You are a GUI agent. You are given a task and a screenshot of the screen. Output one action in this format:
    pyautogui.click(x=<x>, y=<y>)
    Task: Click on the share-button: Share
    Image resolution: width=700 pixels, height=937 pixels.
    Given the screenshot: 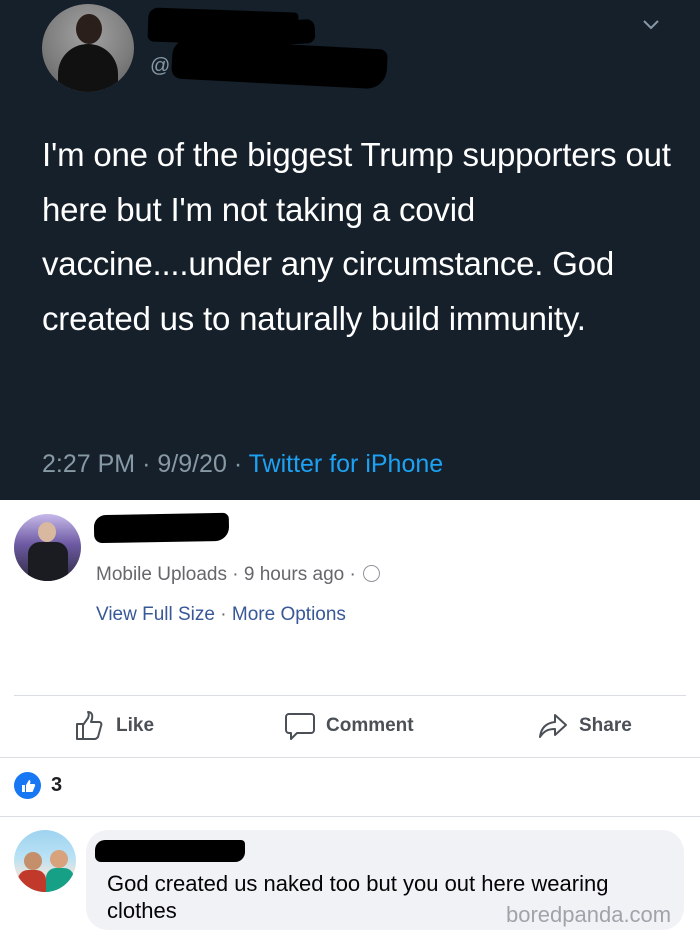 What is the action you would take?
    pyautogui.click(x=584, y=726)
    